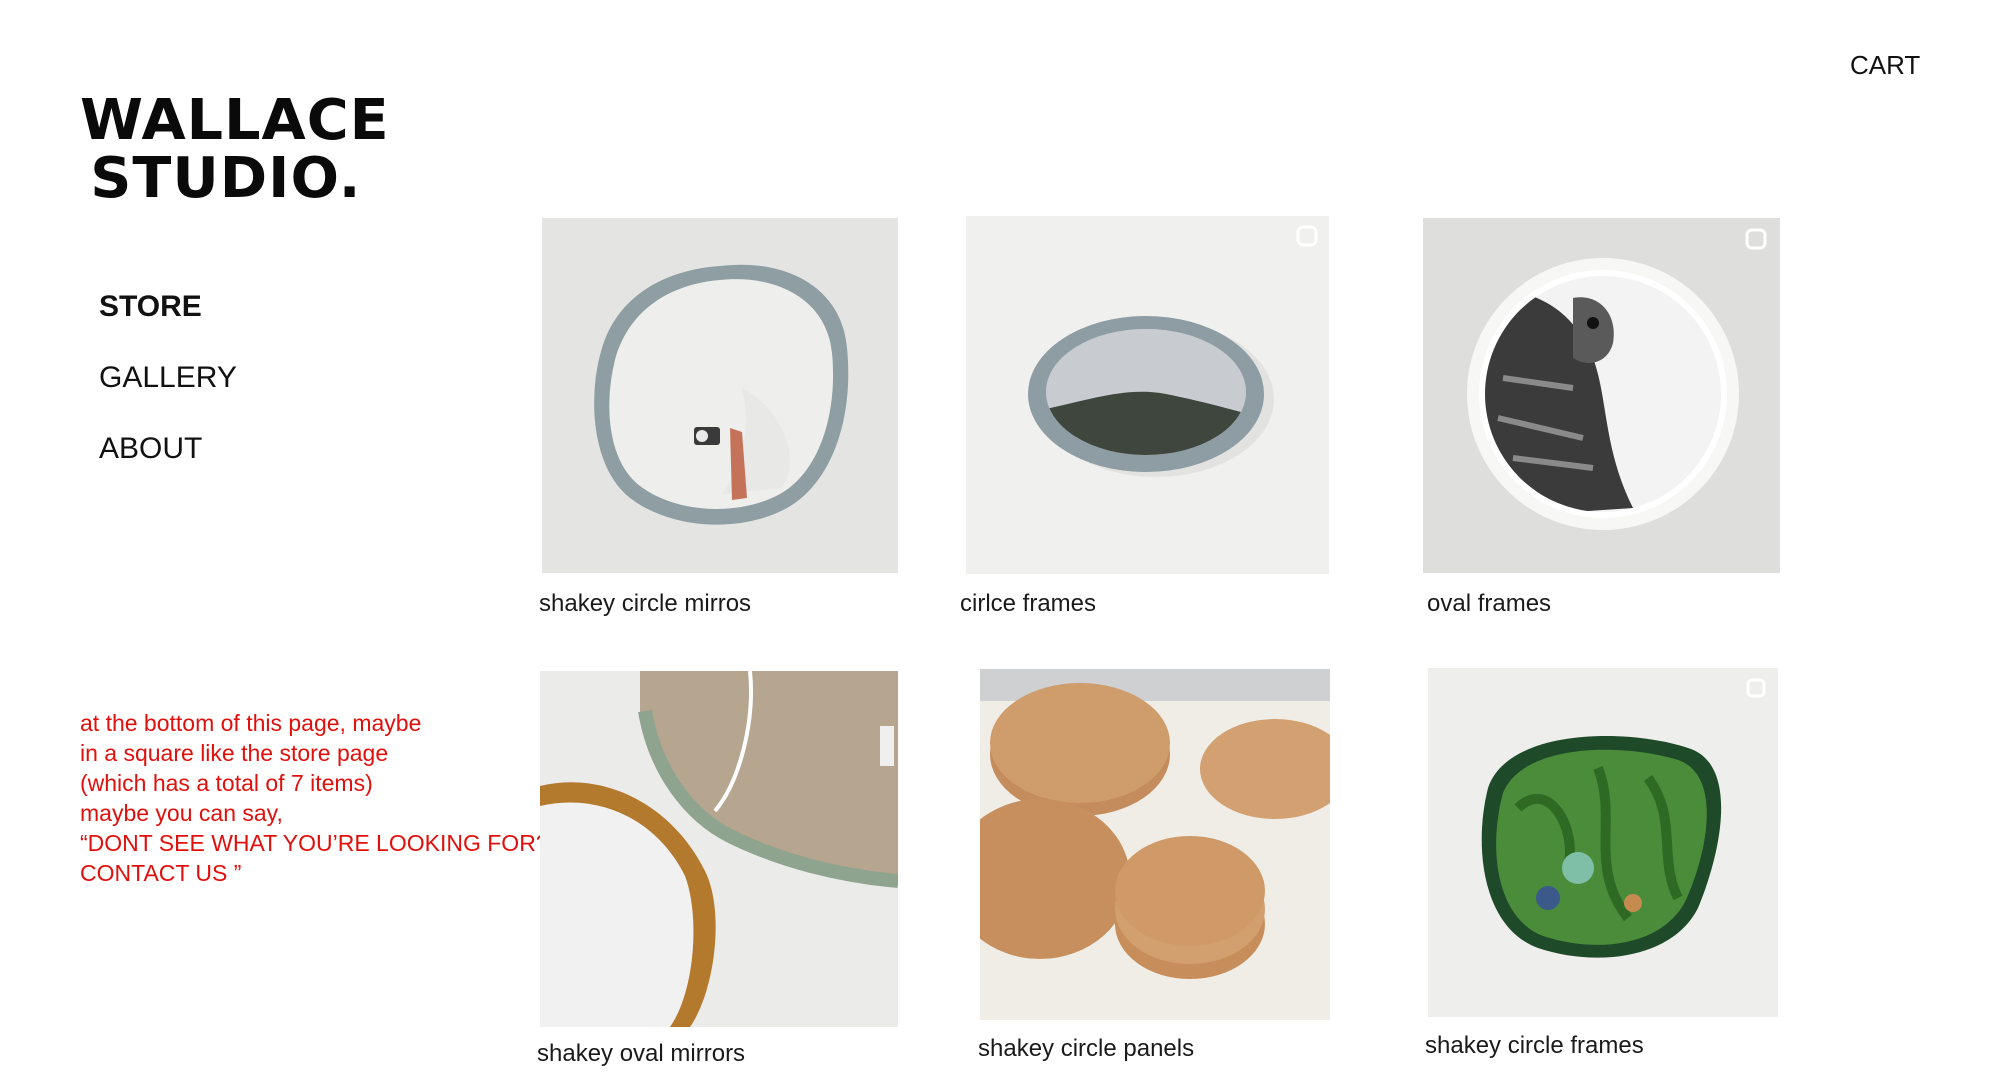 This screenshot has width=2000, height=1074. Describe the element at coordinates (1489, 604) in the screenshot. I see `product-caption: oval frames` at that location.